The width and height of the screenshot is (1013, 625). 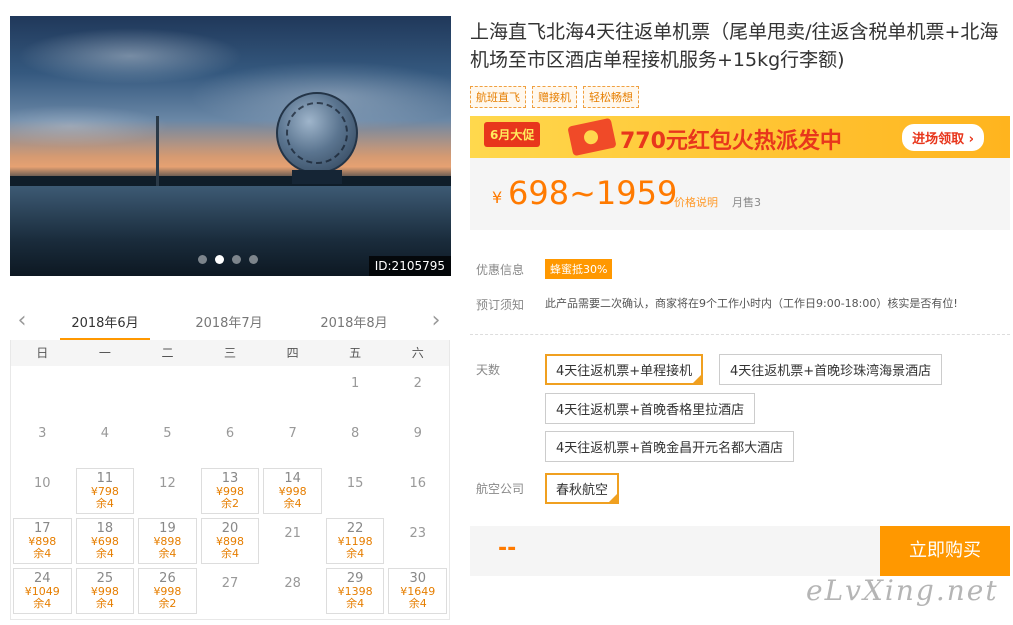 What do you see at coordinates (105, 591) in the screenshot?
I see `calendar-day-available: 25 ¥998 余4` at bounding box center [105, 591].